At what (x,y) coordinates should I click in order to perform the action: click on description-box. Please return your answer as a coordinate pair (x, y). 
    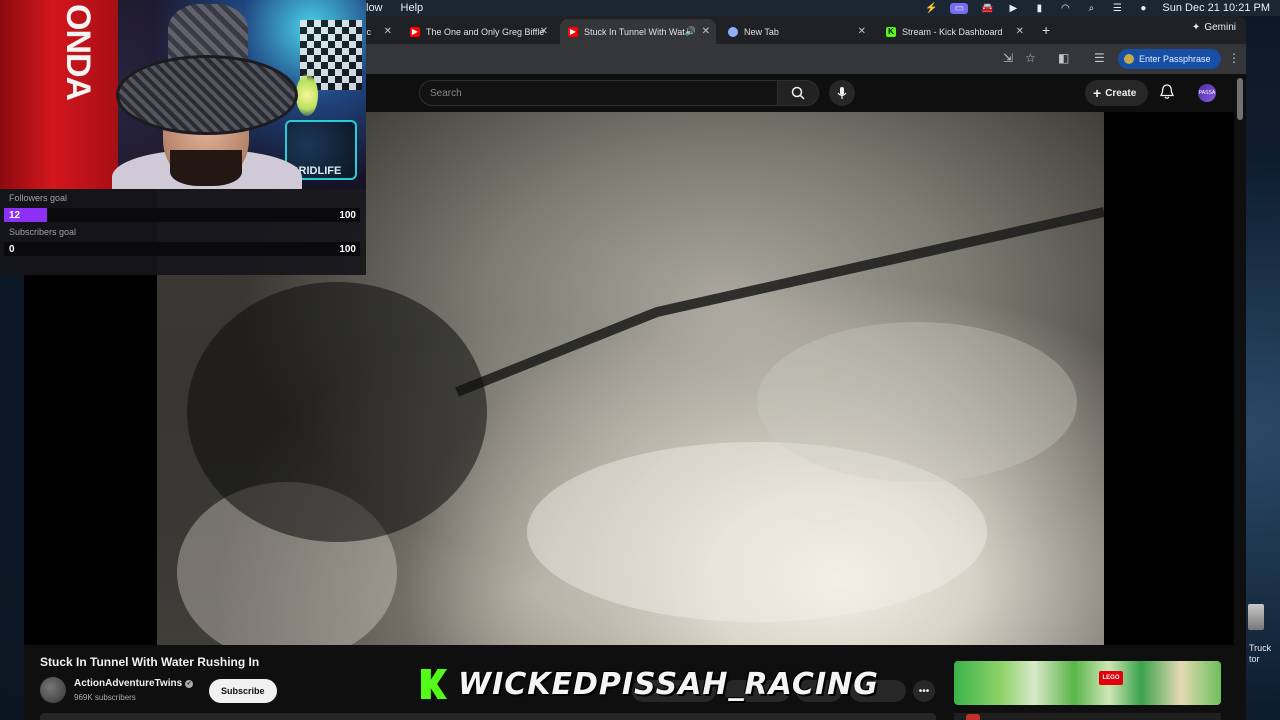
    Looking at the image, I should click on (488, 716).